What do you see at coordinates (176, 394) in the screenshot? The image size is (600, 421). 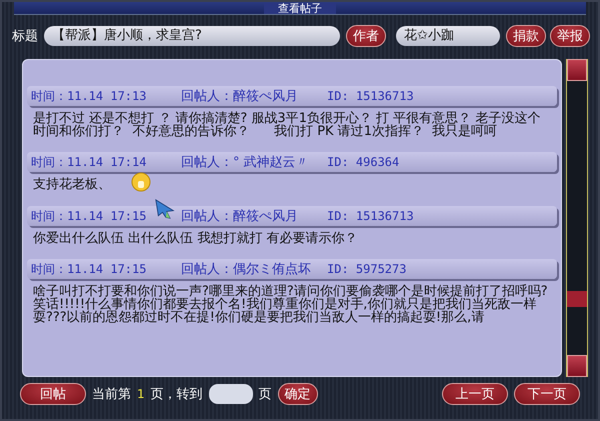 I see `goto-label: 页，转到` at bounding box center [176, 394].